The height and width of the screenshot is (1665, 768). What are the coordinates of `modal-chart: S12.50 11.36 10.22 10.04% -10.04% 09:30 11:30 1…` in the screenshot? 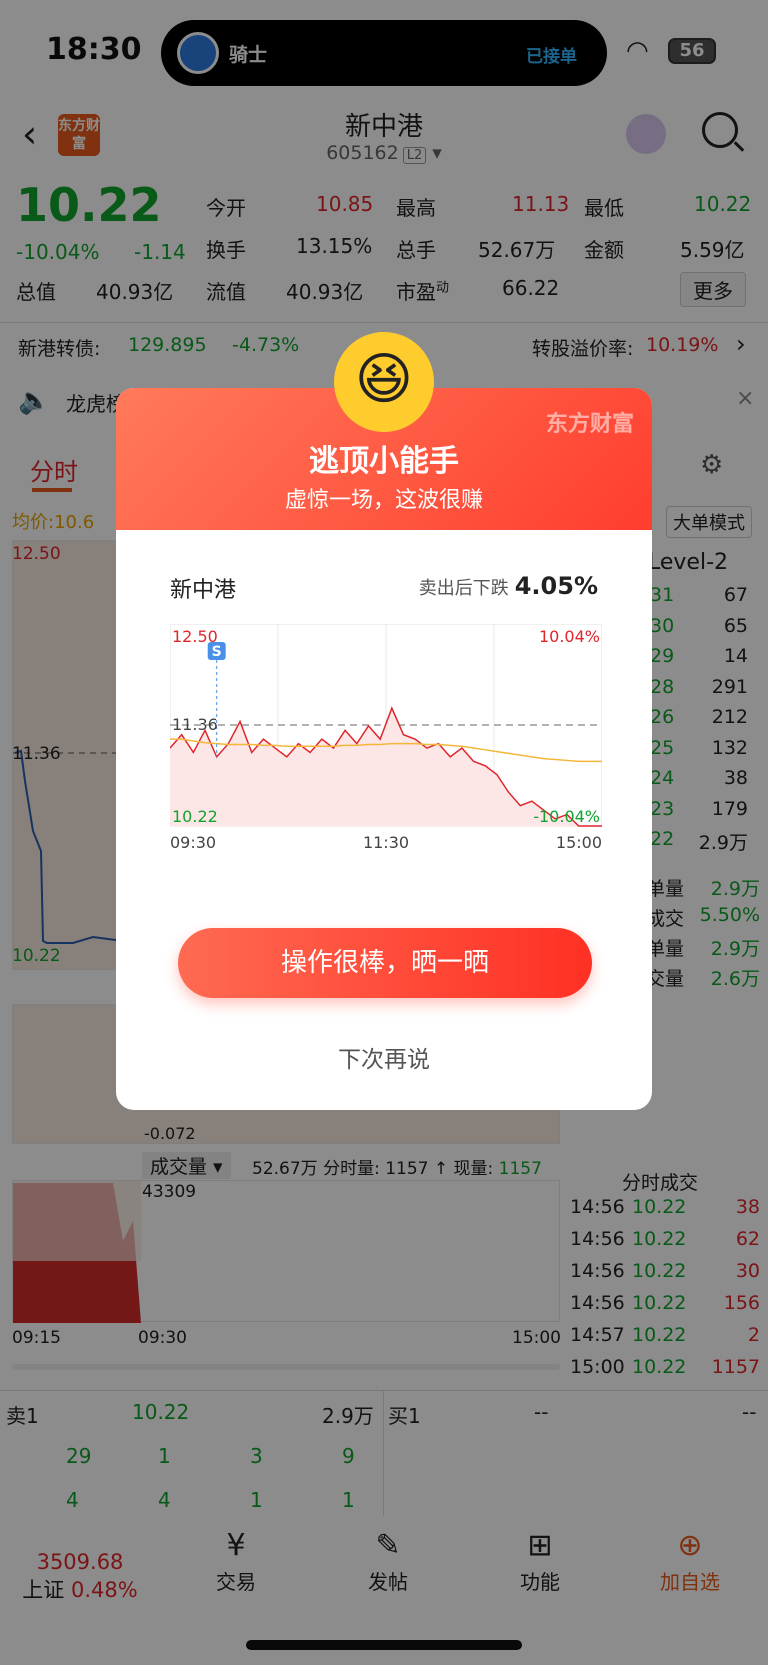 It's located at (386, 738).